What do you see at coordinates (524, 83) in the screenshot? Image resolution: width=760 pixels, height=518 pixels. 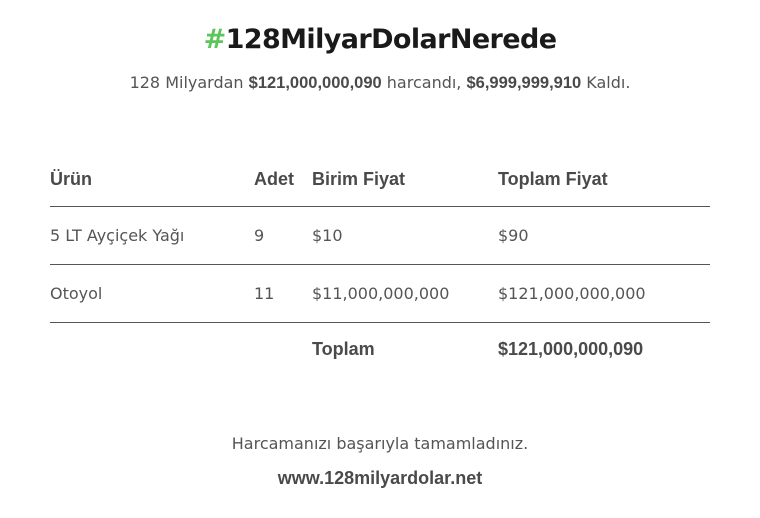 I see `remaining-amount: $6,999,999,910` at bounding box center [524, 83].